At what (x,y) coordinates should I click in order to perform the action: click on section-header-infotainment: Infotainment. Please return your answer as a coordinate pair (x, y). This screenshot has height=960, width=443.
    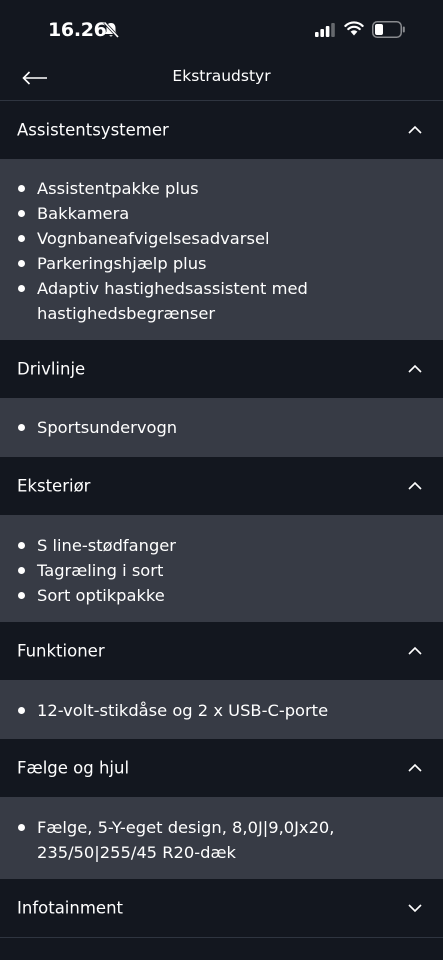
    Looking at the image, I should click on (221, 908).